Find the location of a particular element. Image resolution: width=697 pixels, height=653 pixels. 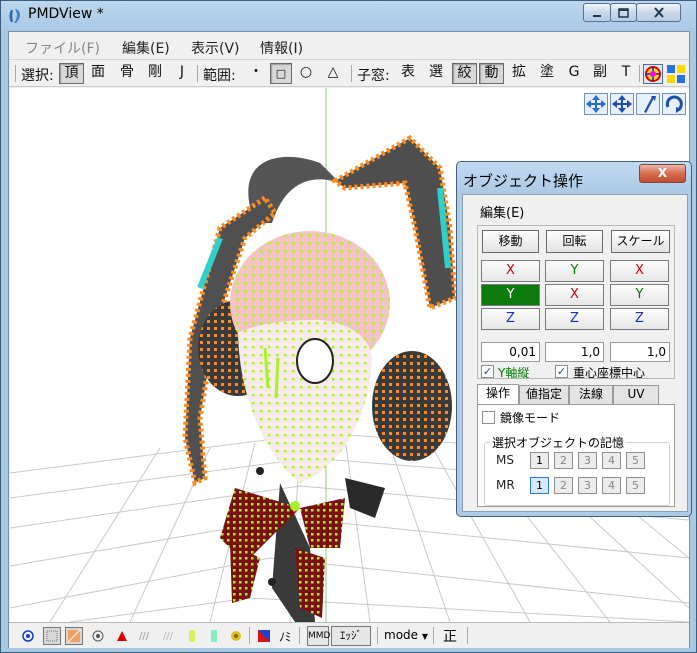

select-face-button: 面 is located at coordinates (98, 73).